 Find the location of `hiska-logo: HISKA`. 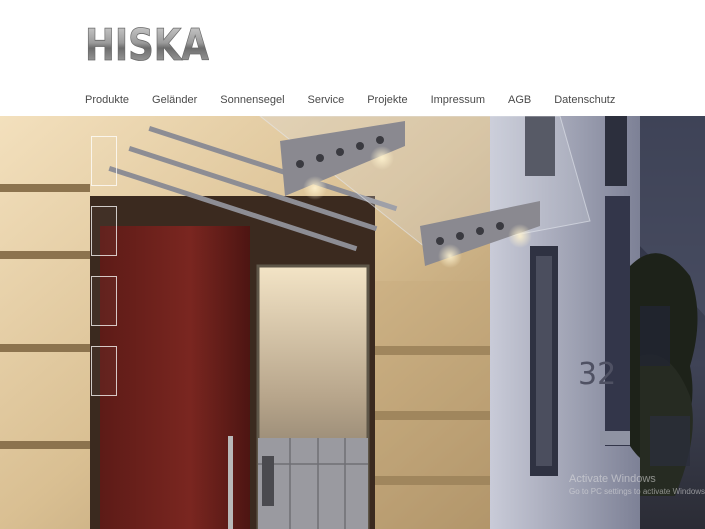

hiska-logo: HISKA is located at coordinates (147, 43).